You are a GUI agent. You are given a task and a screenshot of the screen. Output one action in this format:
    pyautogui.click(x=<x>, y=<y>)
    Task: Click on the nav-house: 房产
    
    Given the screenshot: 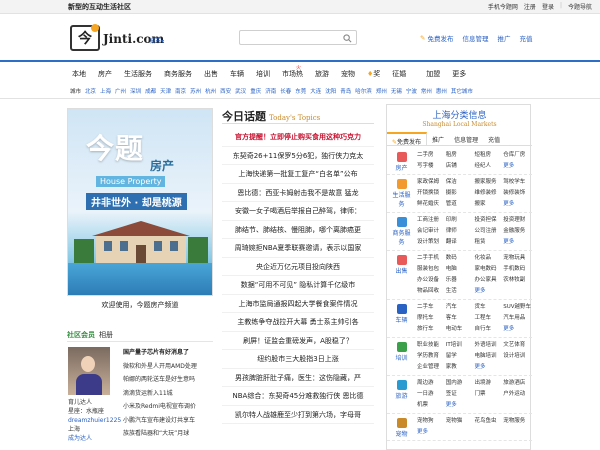 What is the action you would take?
    pyautogui.click(x=105, y=74)
    